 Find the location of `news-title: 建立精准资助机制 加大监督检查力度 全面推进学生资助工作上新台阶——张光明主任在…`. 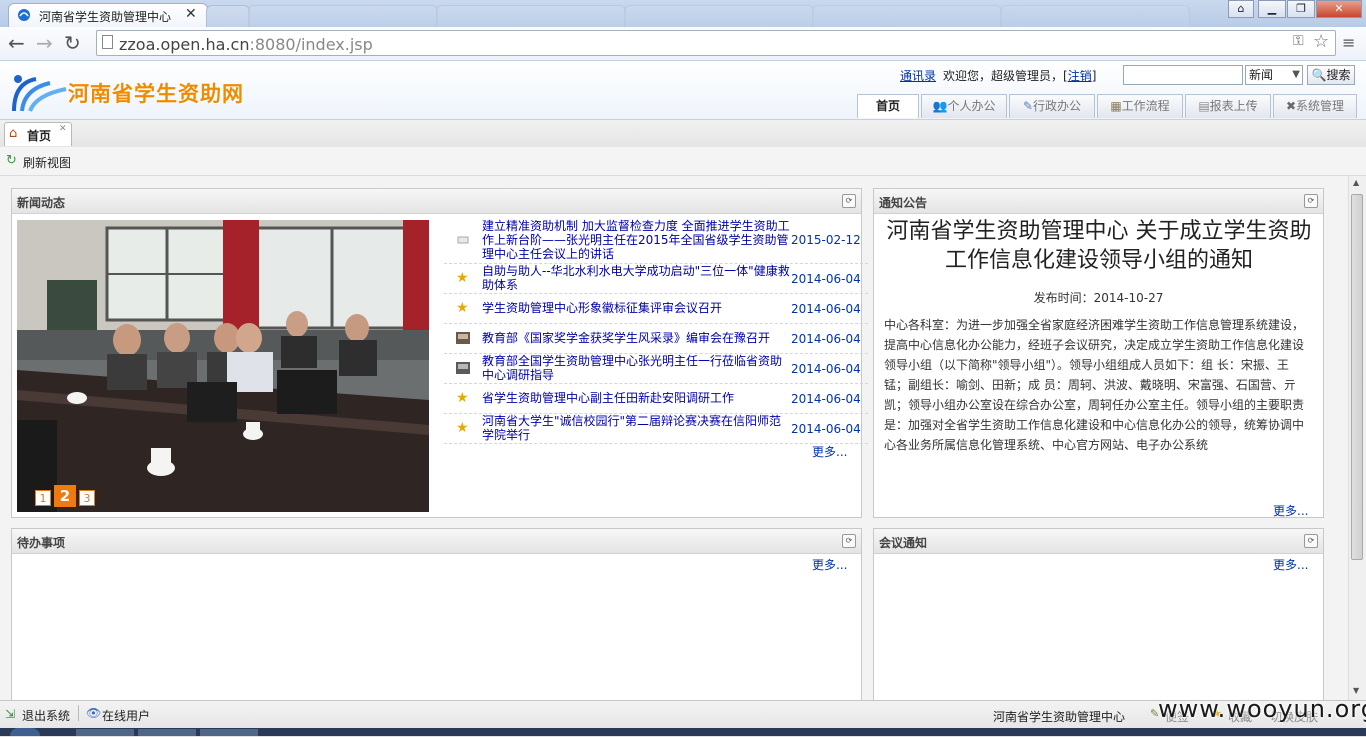

news-title: 建立精准资助机制 加大监督检查力度 全面推进学生资助工作上新台阶——张光明主任在… is located at coordinates (637, 240).